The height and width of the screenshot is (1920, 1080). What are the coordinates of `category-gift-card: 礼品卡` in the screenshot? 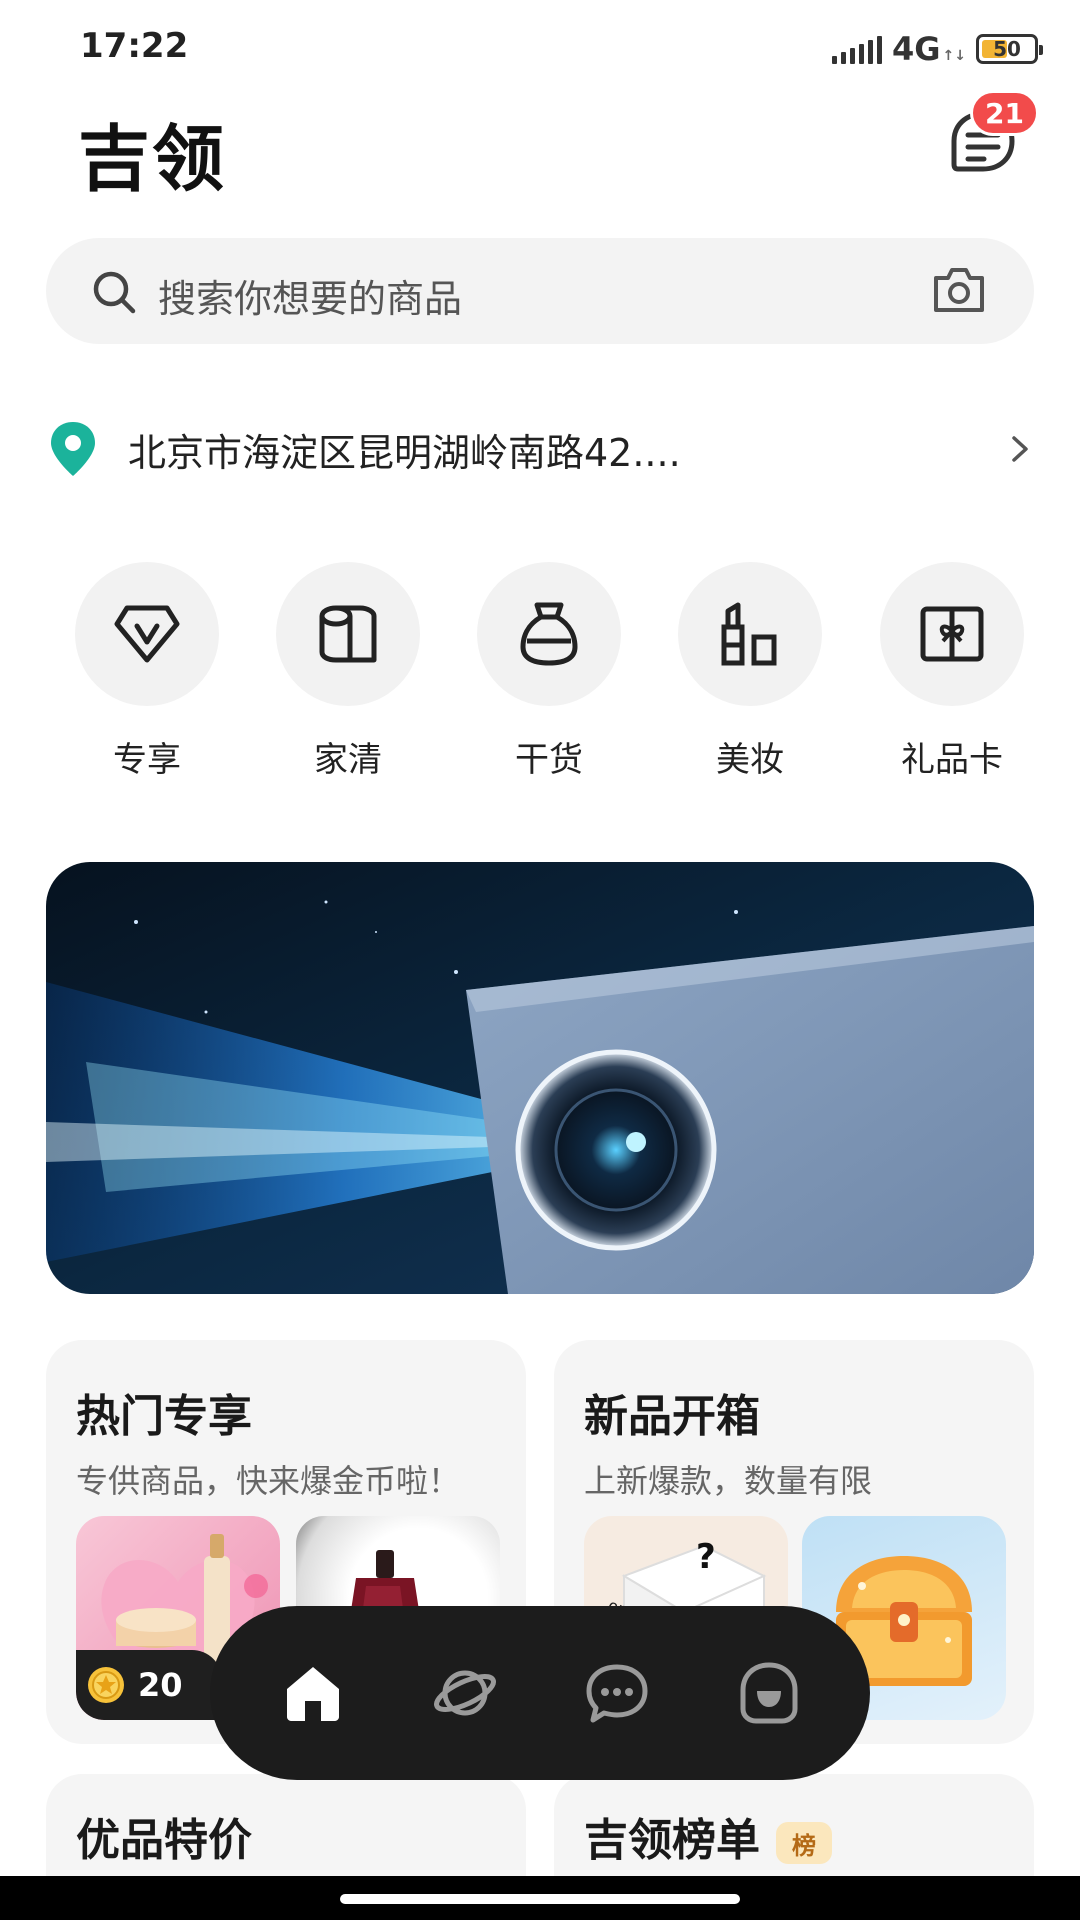 It's located at (952, 671).